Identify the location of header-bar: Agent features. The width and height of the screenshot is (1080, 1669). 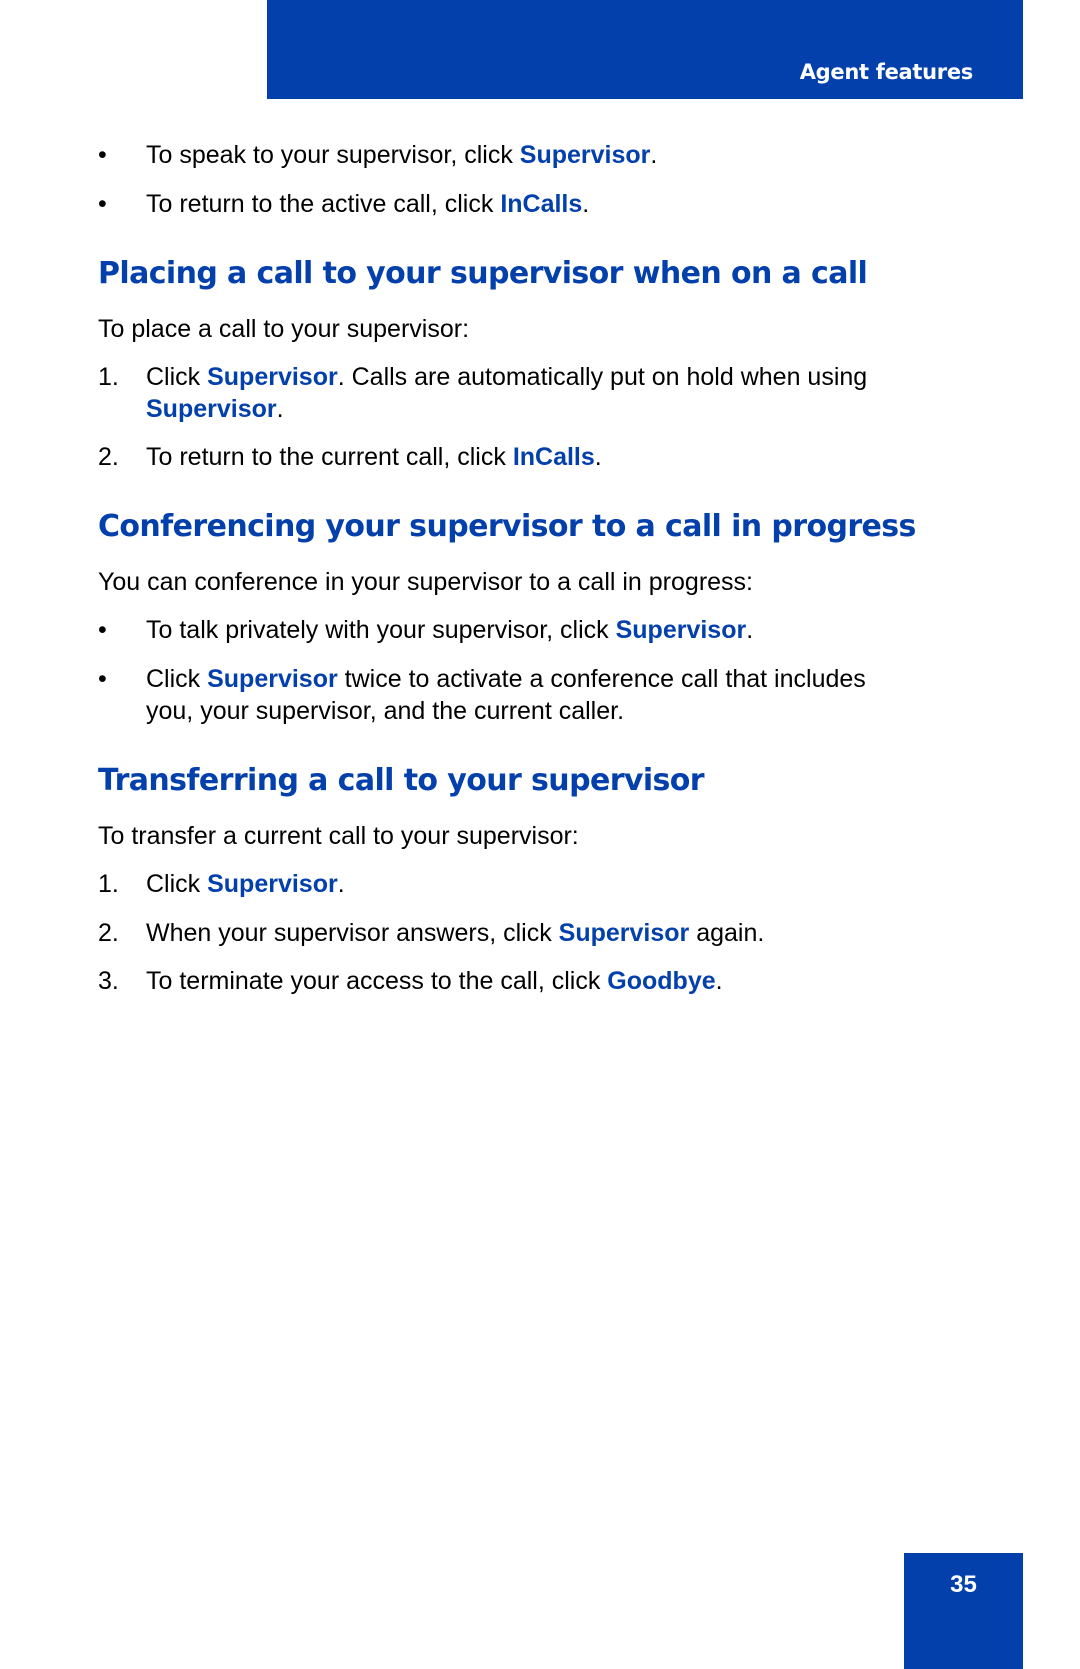
(645, 49).